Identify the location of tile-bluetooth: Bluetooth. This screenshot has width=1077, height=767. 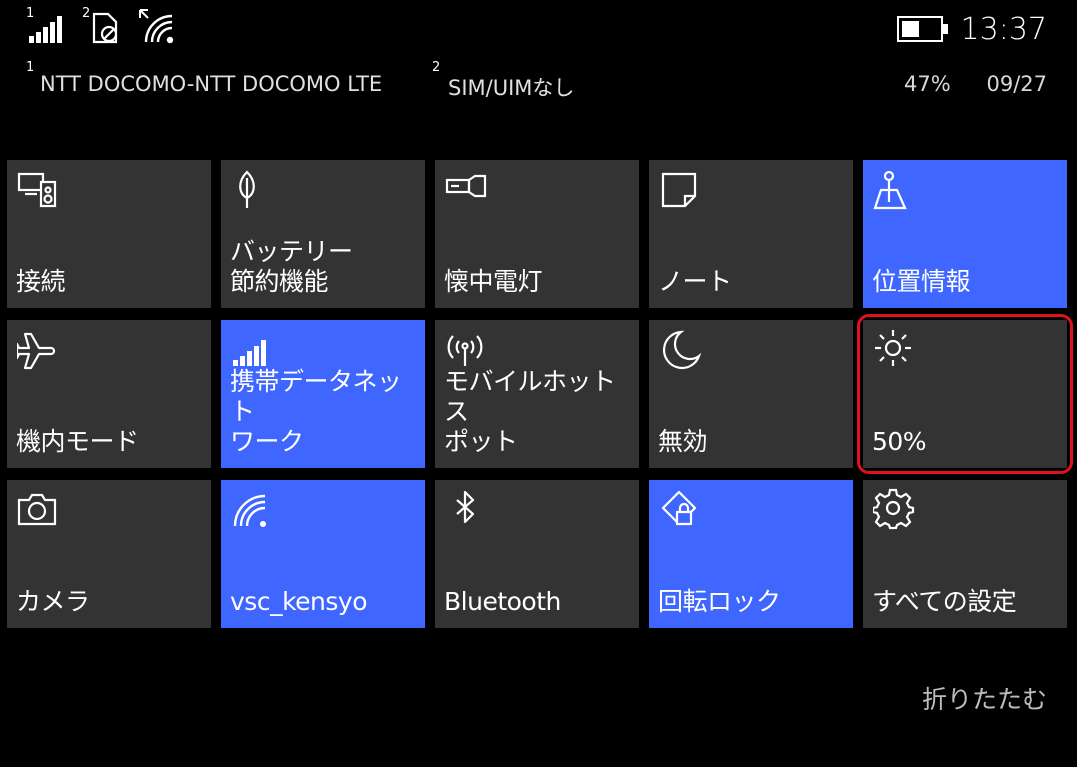
(537, 554).